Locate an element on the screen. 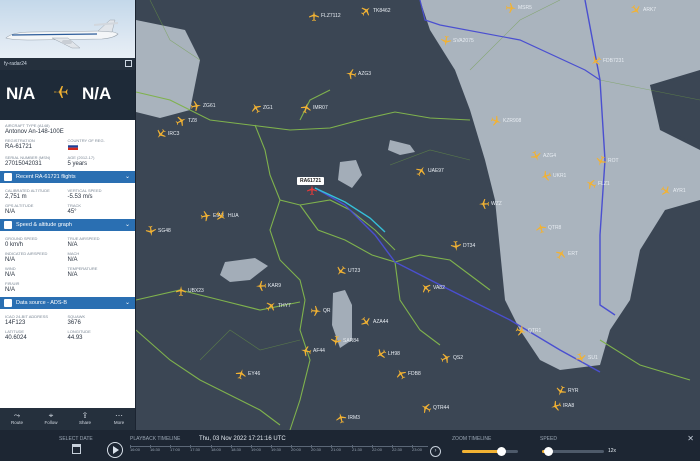  longitude-value: 44.93 is located at coordinates (75, 338).